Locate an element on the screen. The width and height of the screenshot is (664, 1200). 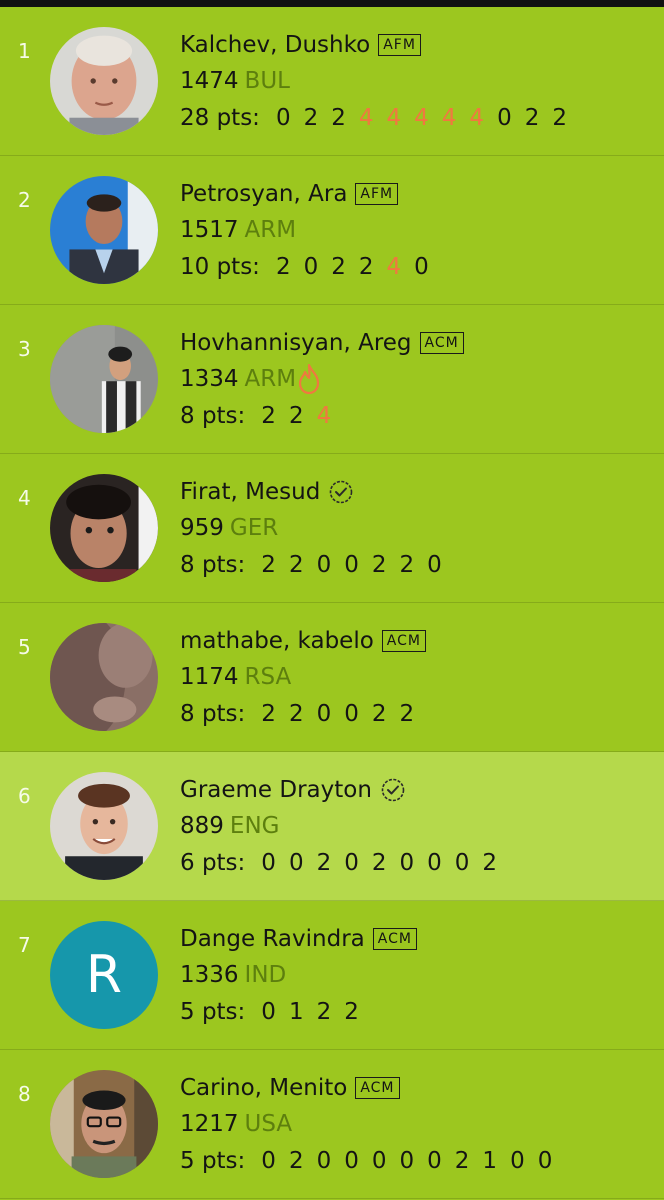
leaderboard-row: 4 Firat, Mesud 959 GER 8 pts: 2 2 0 0 2 2 0 is located at coordinates (332, 528).